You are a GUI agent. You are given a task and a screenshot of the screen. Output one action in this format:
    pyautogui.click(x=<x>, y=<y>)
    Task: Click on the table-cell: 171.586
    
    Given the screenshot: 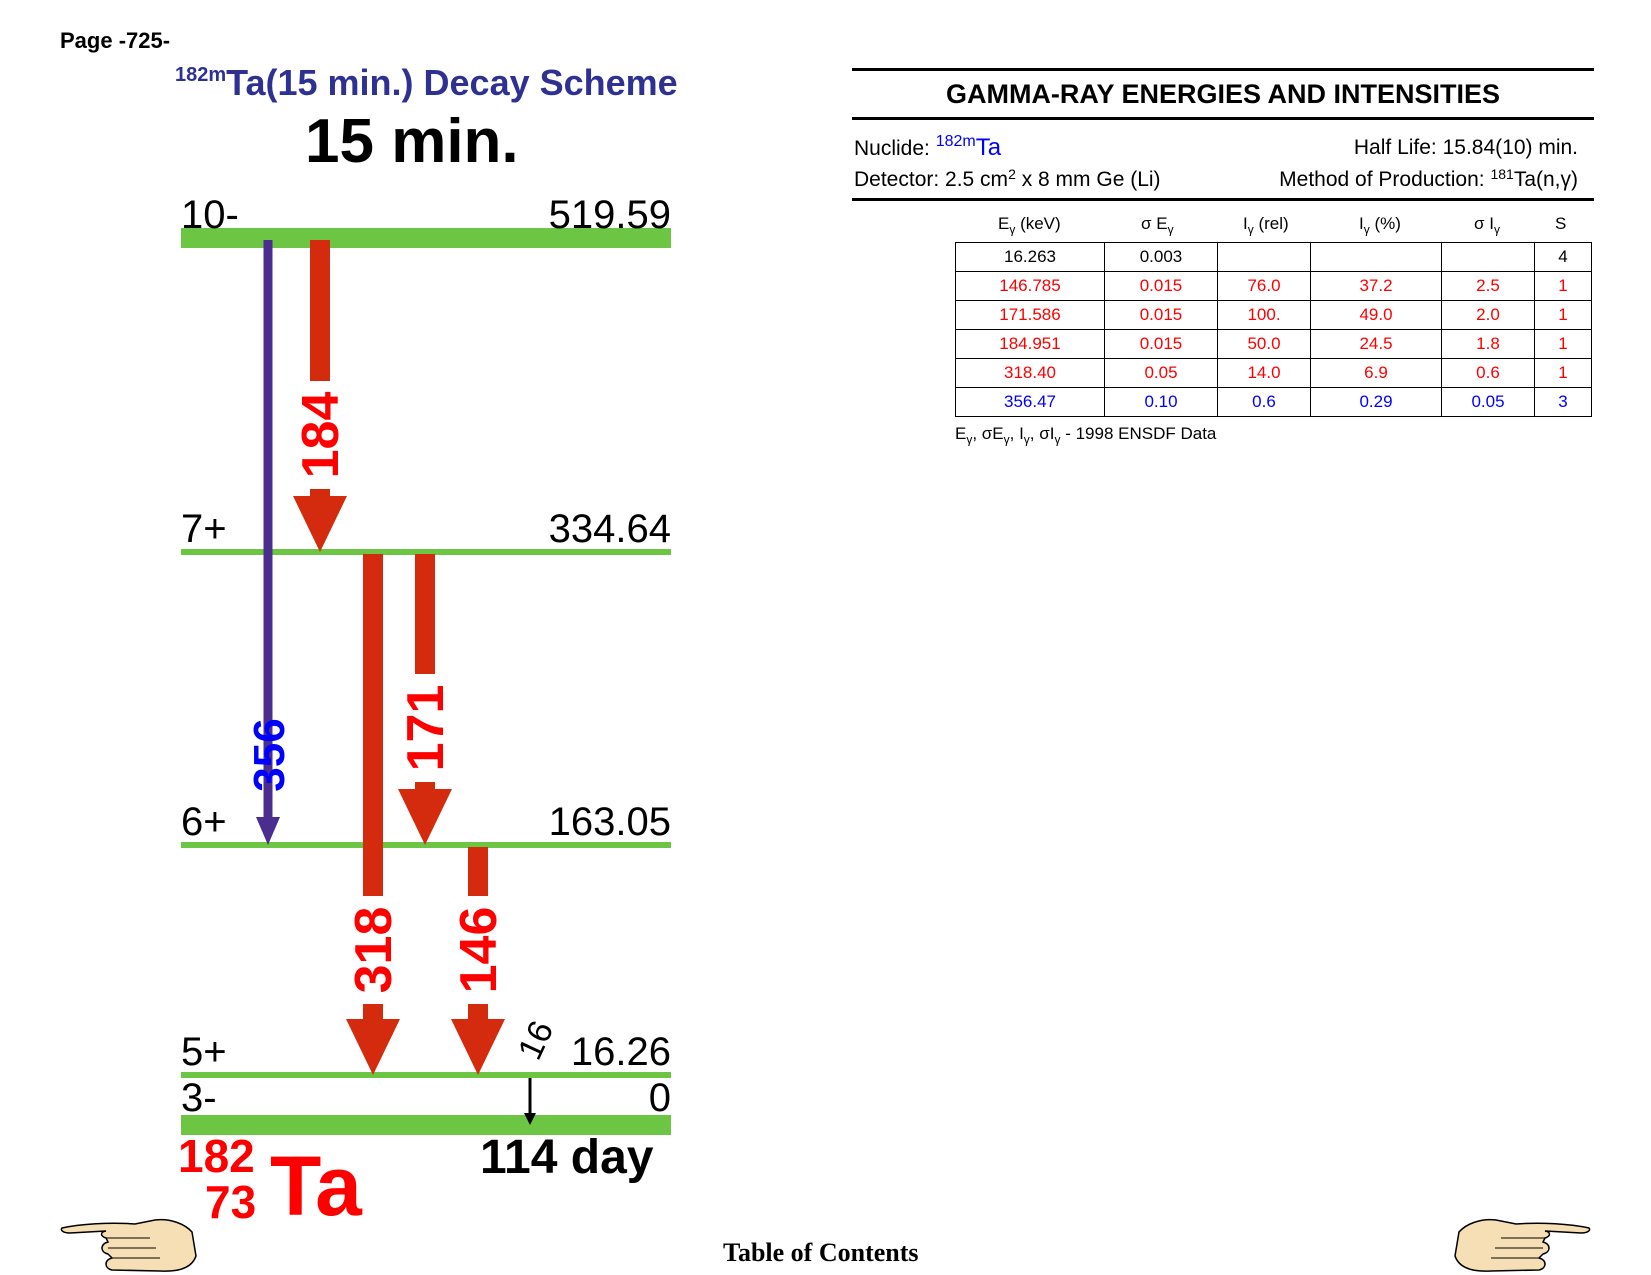 What is the action you would take?
    pyautogui.click(x=1030, y=315)
    